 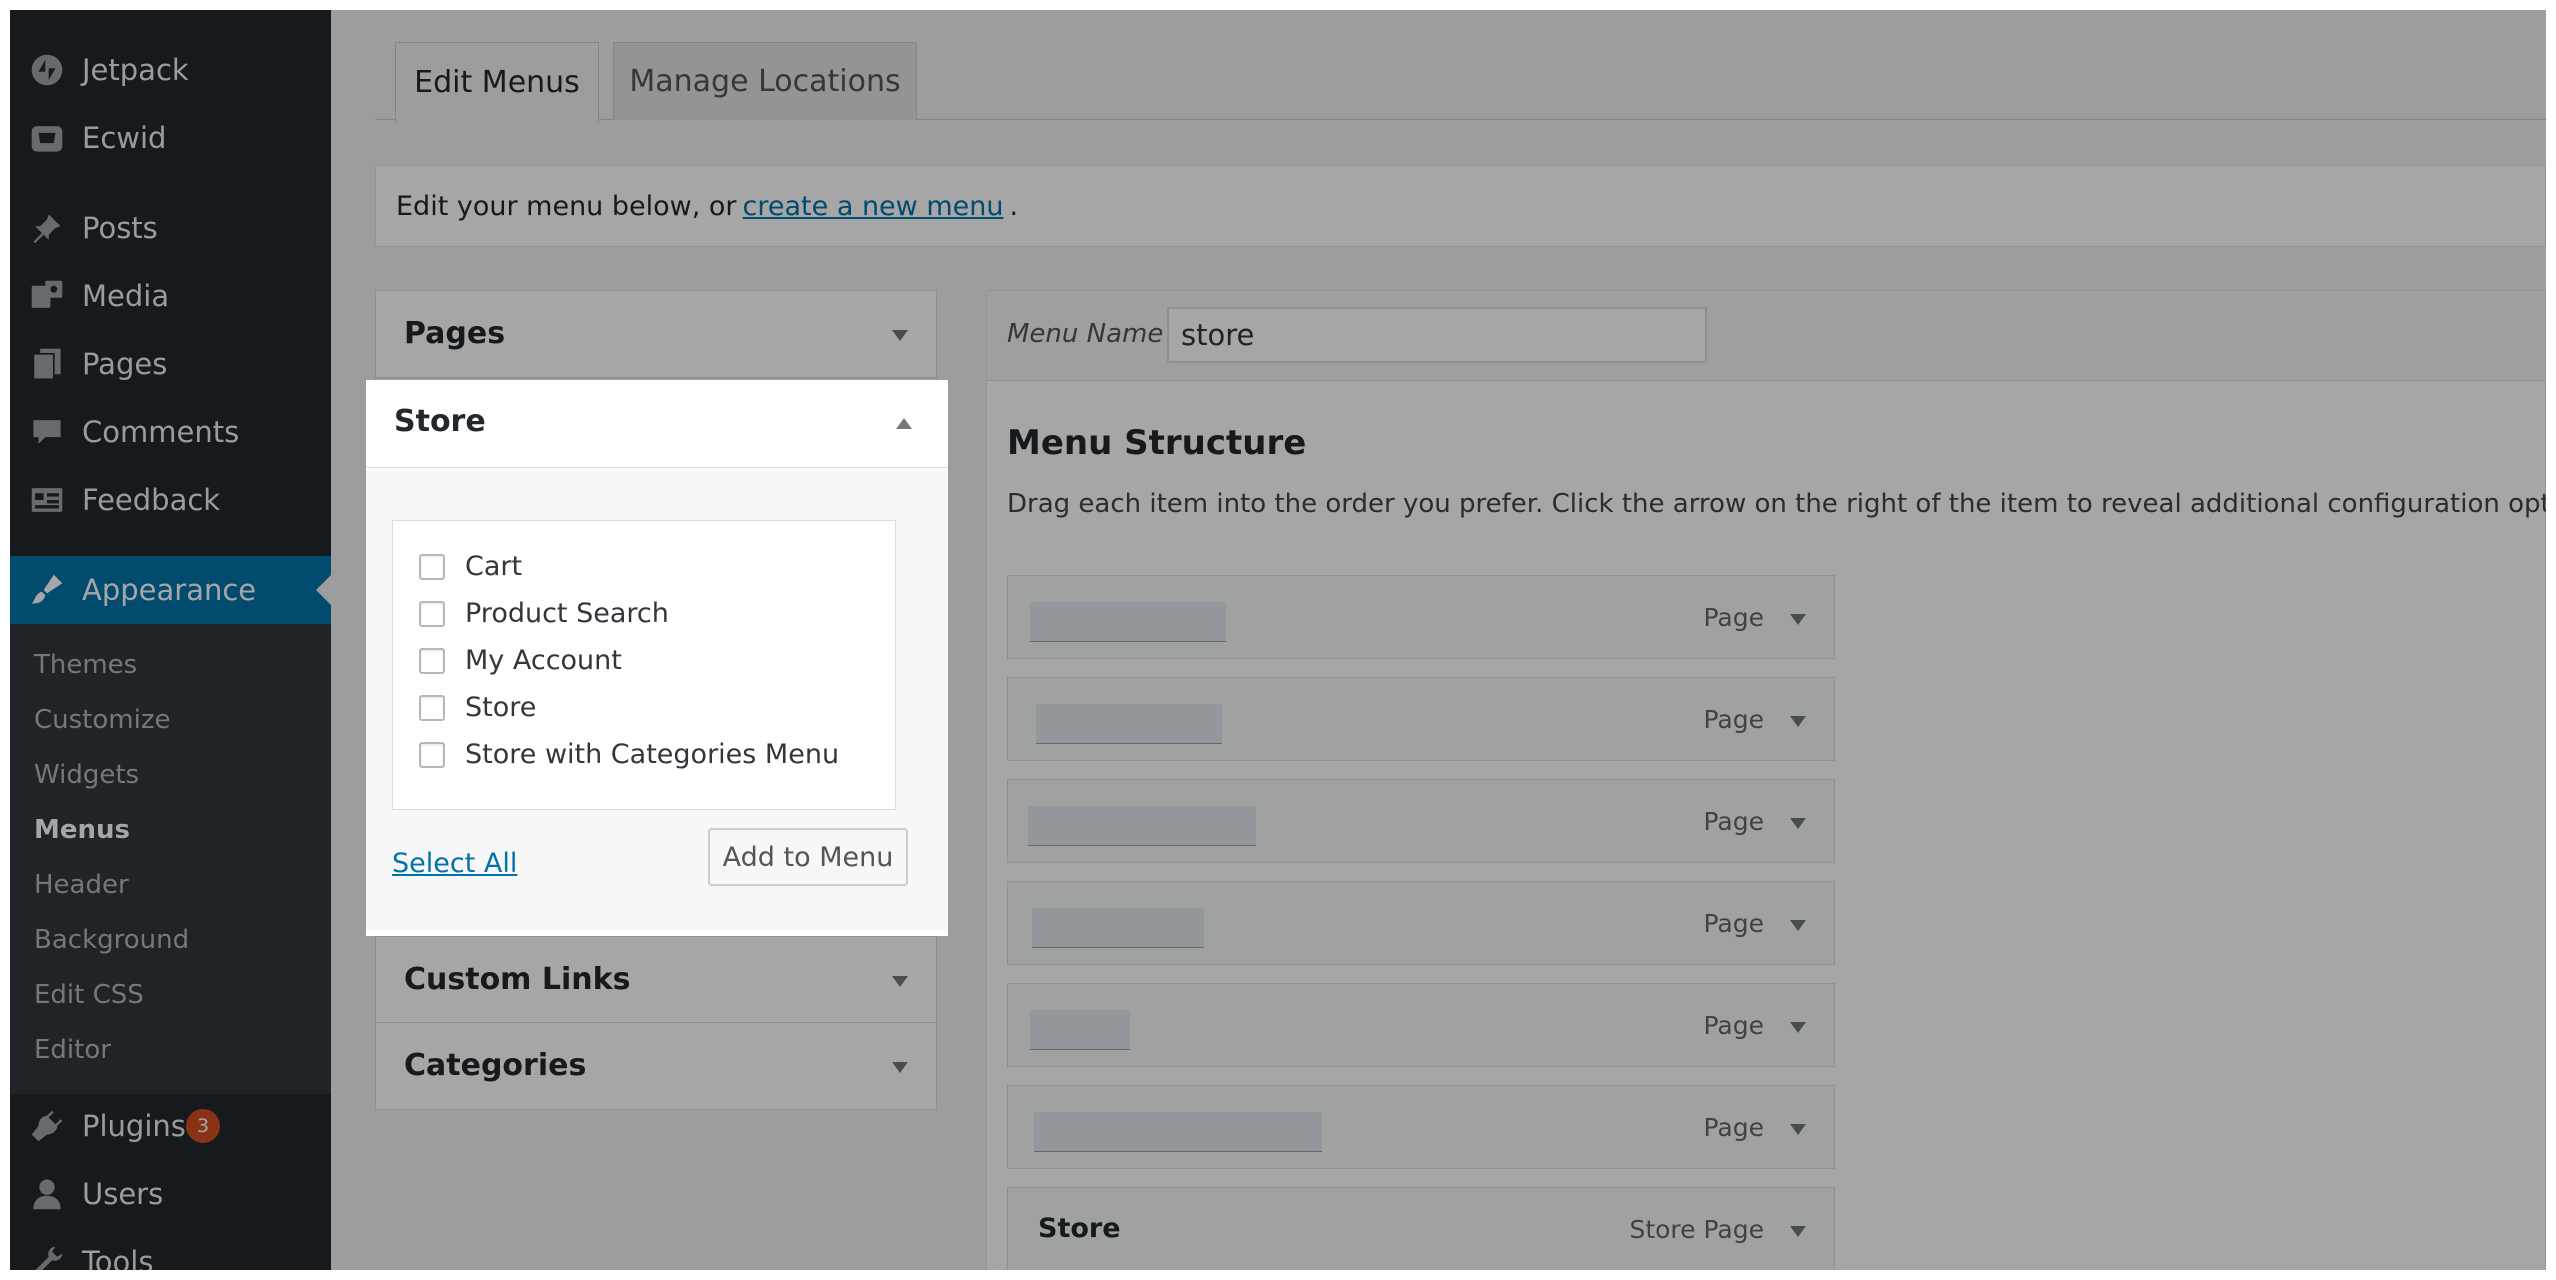 I want to click on select-all-link: Select All, so click(x=454, y=863).